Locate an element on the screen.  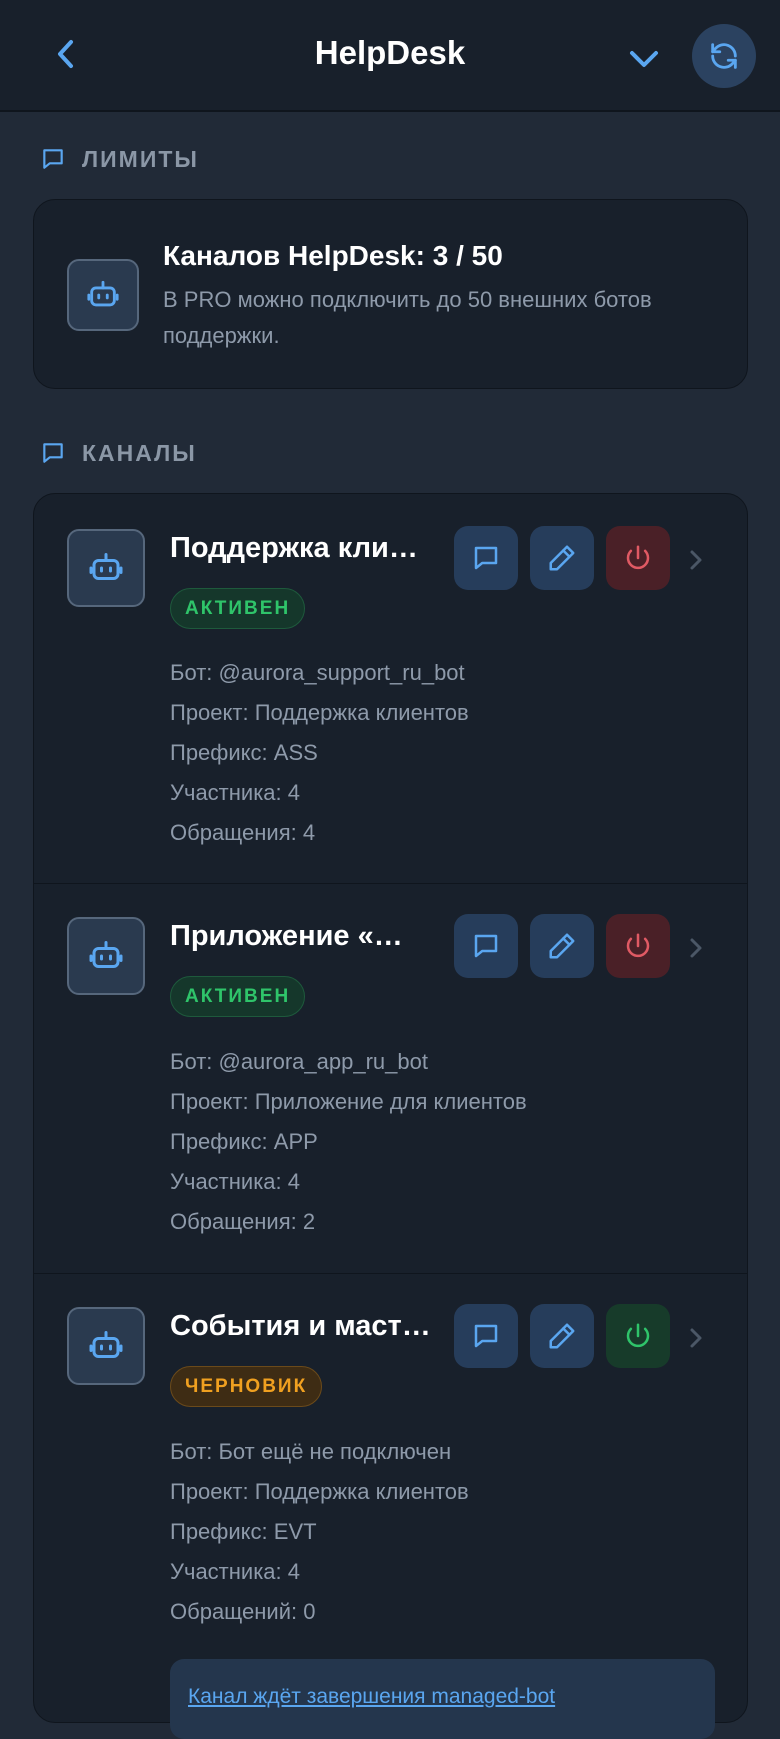
channel-requests: Обращения: 4 is located at coordinates (243, 832).